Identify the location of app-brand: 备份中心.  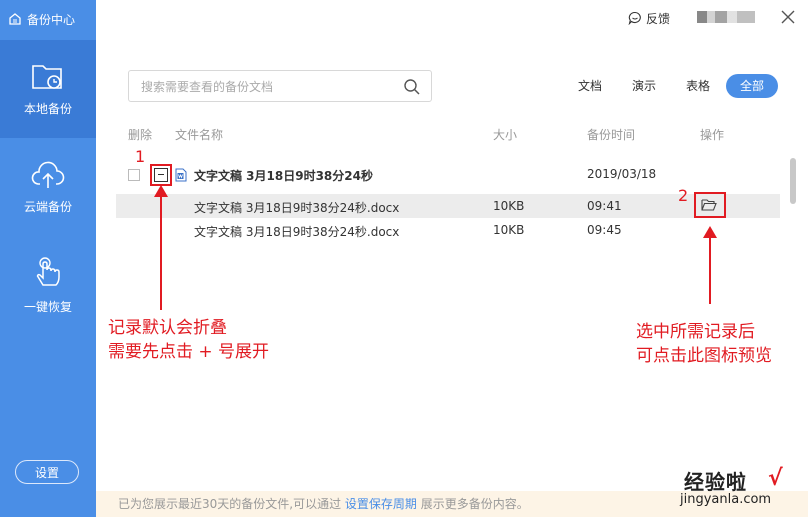
(41, 19).